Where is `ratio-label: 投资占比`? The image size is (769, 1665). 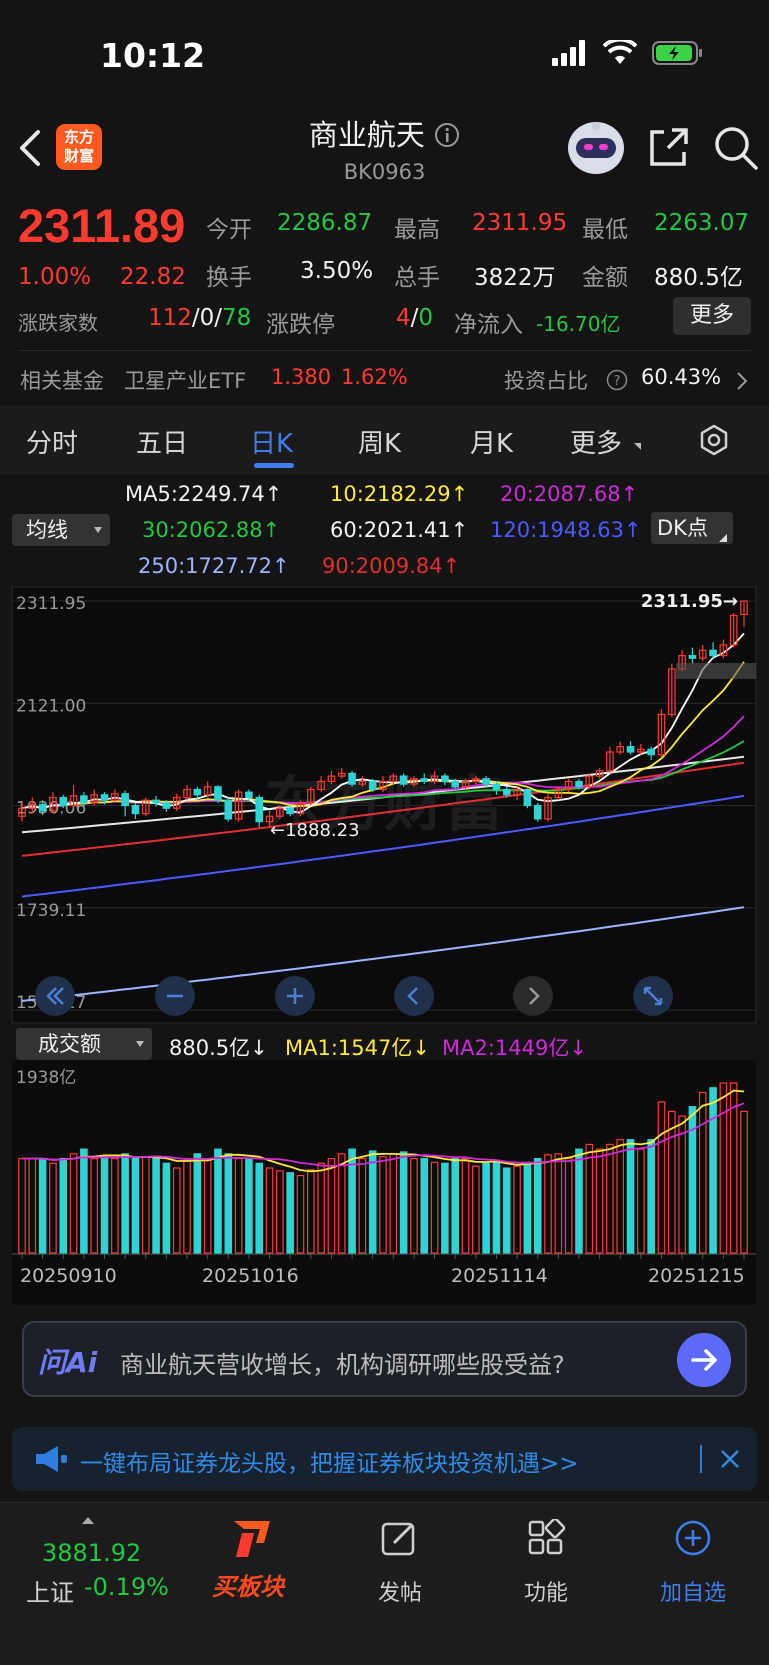
ratio-label: 投资占比 is located at coordinates (546, 381).